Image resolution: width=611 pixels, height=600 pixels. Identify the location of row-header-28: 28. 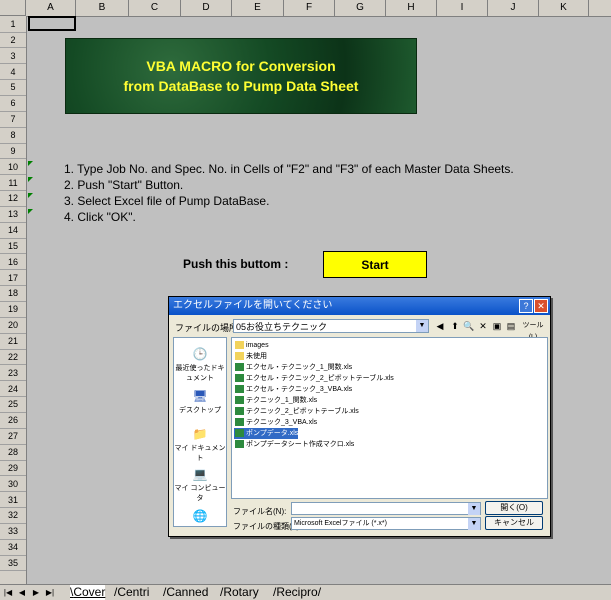
(13, 453).